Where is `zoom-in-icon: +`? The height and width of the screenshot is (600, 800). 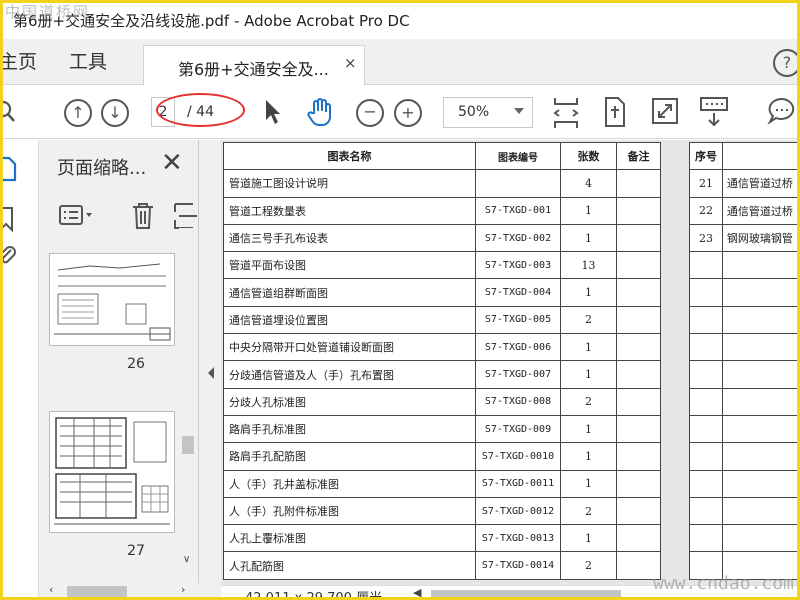 zoom-in-icon: + is located at coordinates (408, 113).